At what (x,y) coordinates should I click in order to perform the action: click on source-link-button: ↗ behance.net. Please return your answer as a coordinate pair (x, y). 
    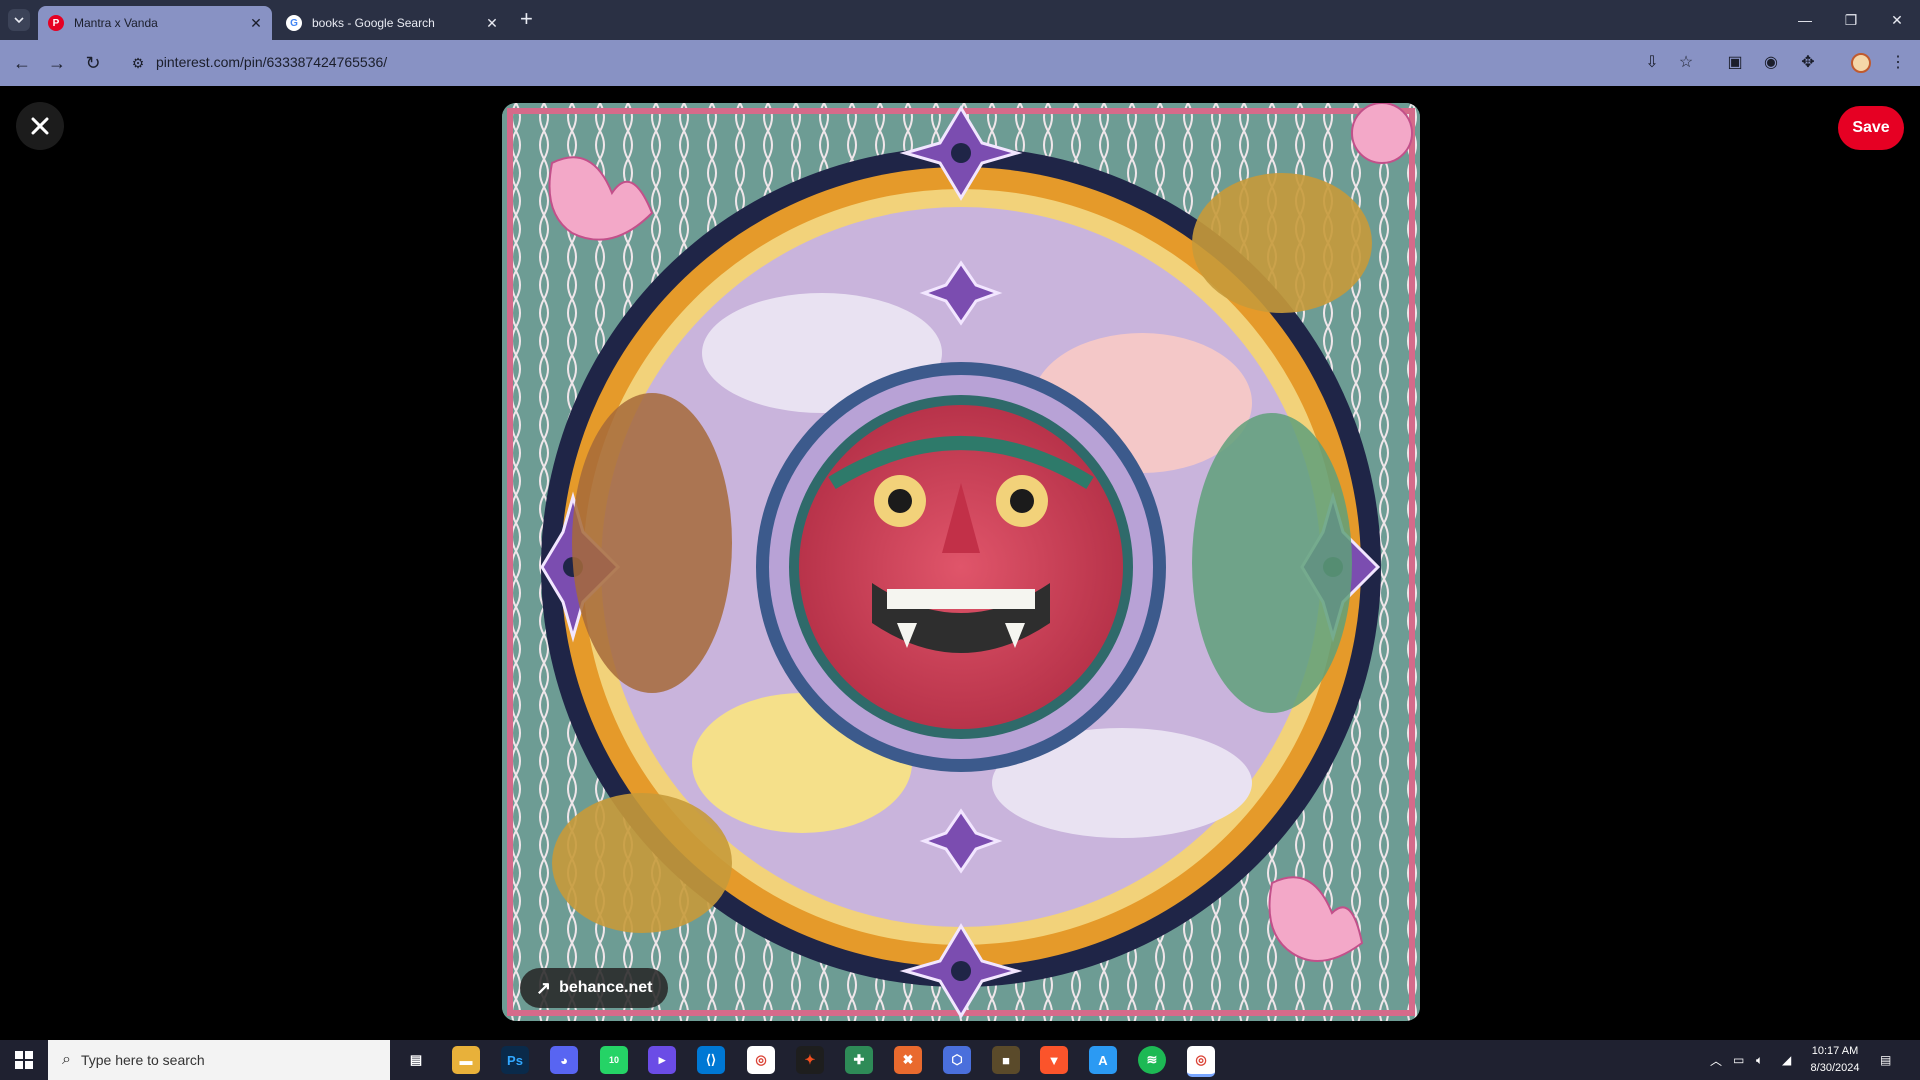
    Looking at the image, I should click on (594, 988).